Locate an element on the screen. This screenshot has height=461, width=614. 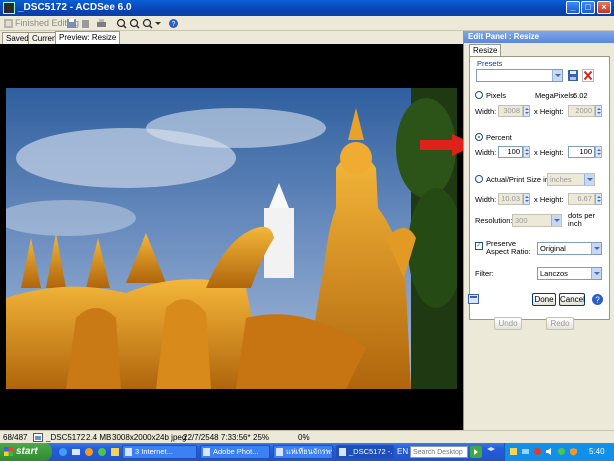
language-indicator: EN is located at coordinates (402, 451).